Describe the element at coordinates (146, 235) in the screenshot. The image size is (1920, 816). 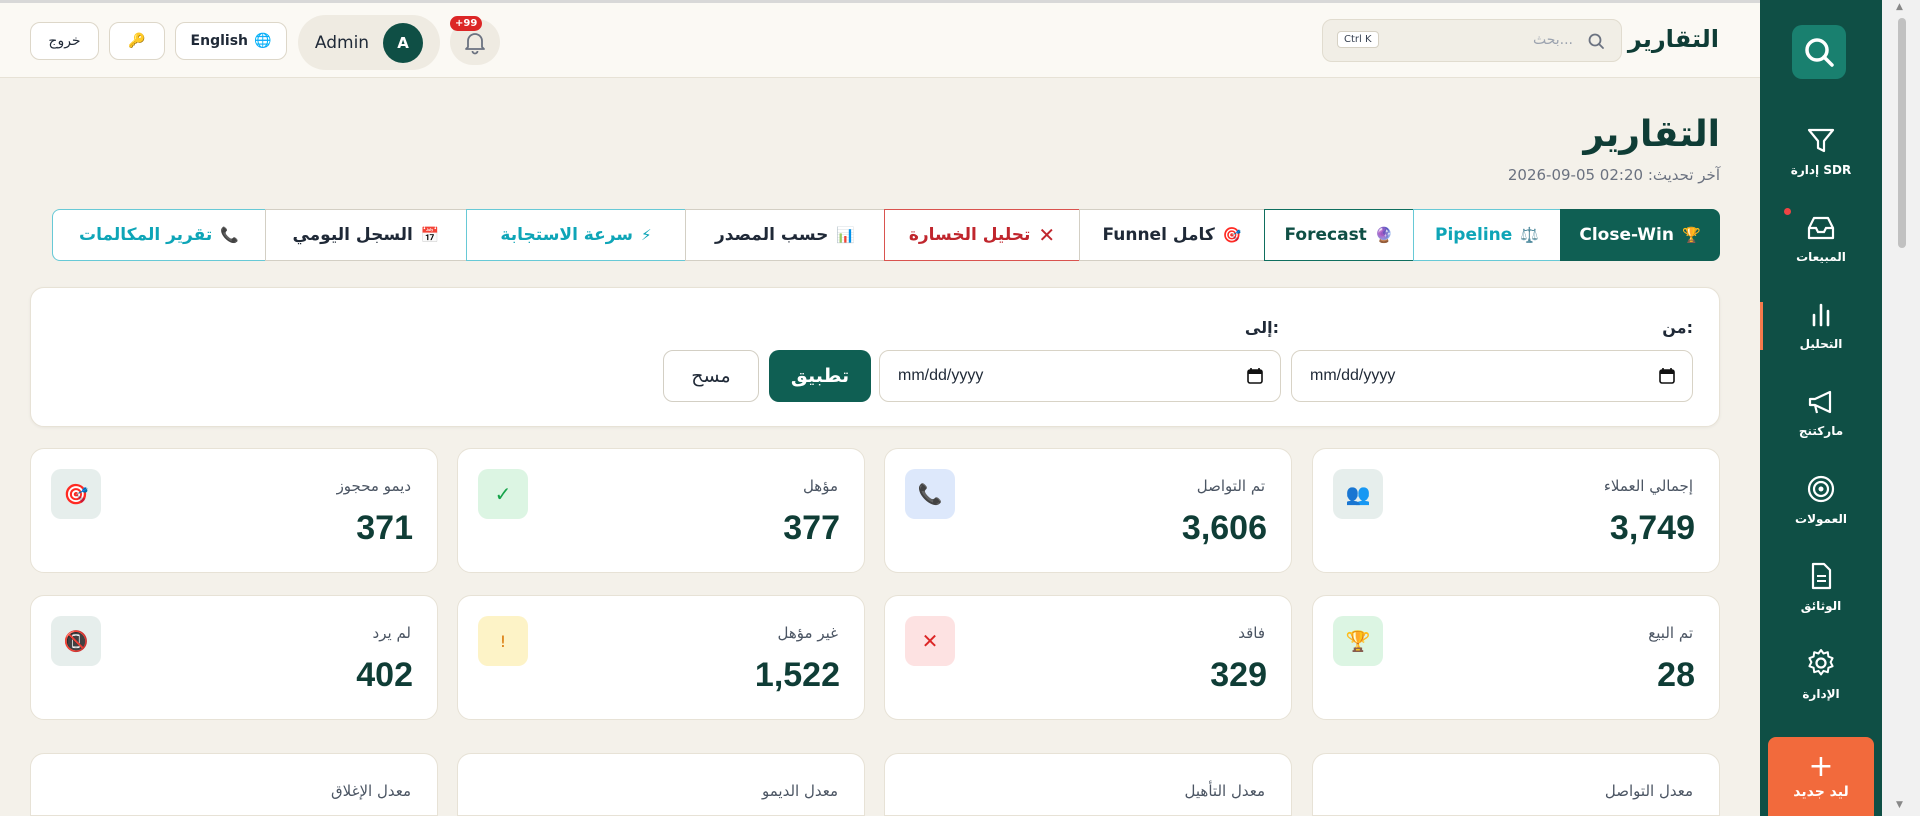
I see `tab-label: تقرير المكالمات` at that location.